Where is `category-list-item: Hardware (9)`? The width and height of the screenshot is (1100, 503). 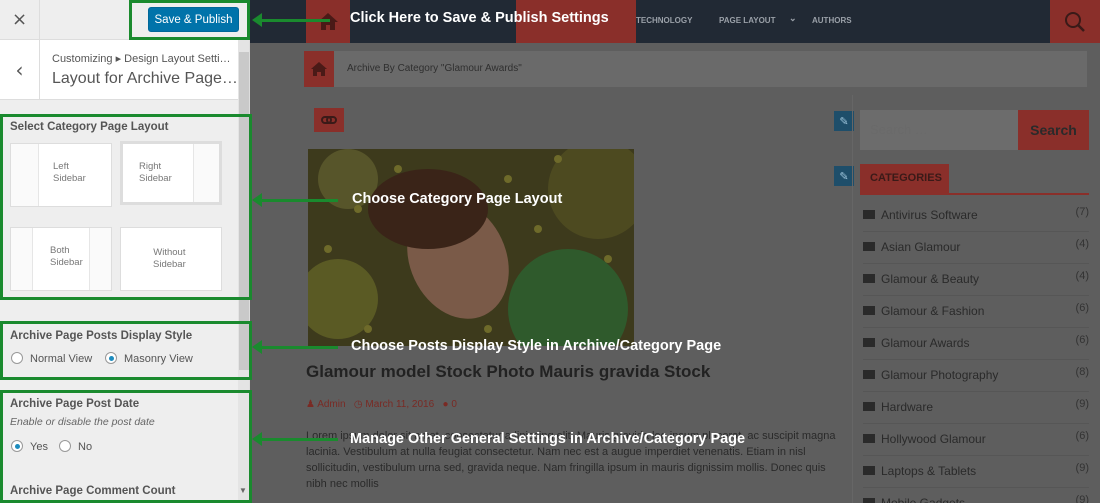
category-list-item: Hardware (9) is located at coordinates (976, 408).